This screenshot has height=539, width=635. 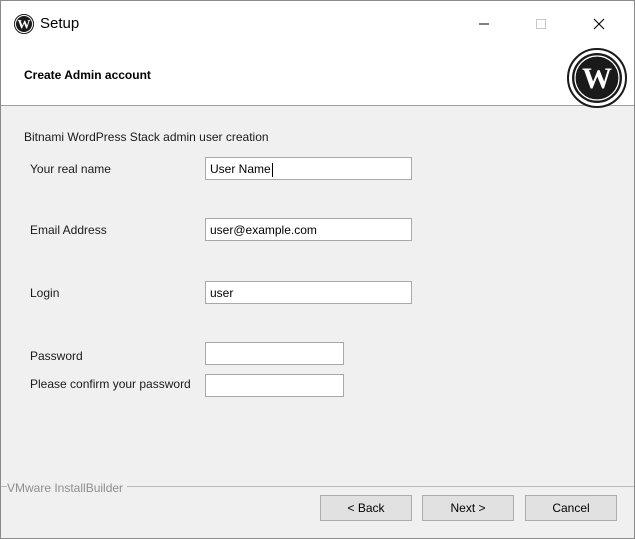 What do you see at coordinates (222, 293) in the screenshot?
I see `login-value: user` at bounding box center [222, 293].